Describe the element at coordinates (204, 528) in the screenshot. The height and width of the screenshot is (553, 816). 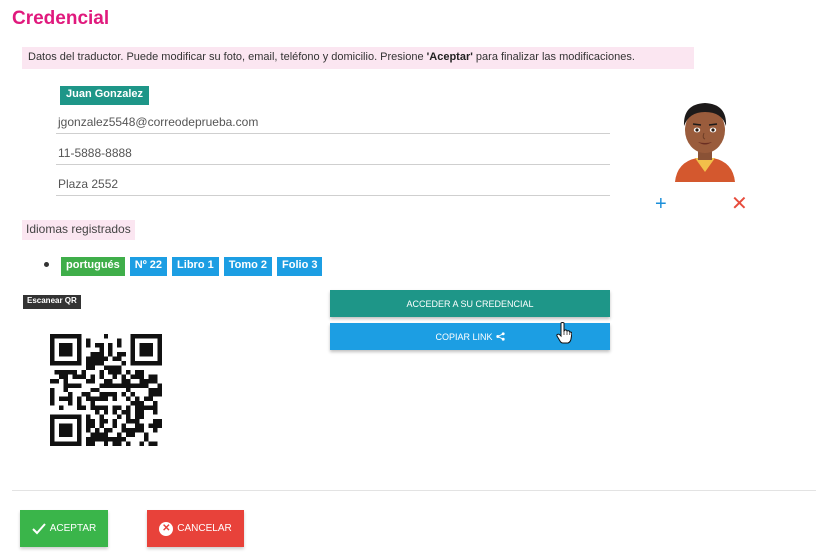
I see `cancel-label: CANCELAR` at that location.